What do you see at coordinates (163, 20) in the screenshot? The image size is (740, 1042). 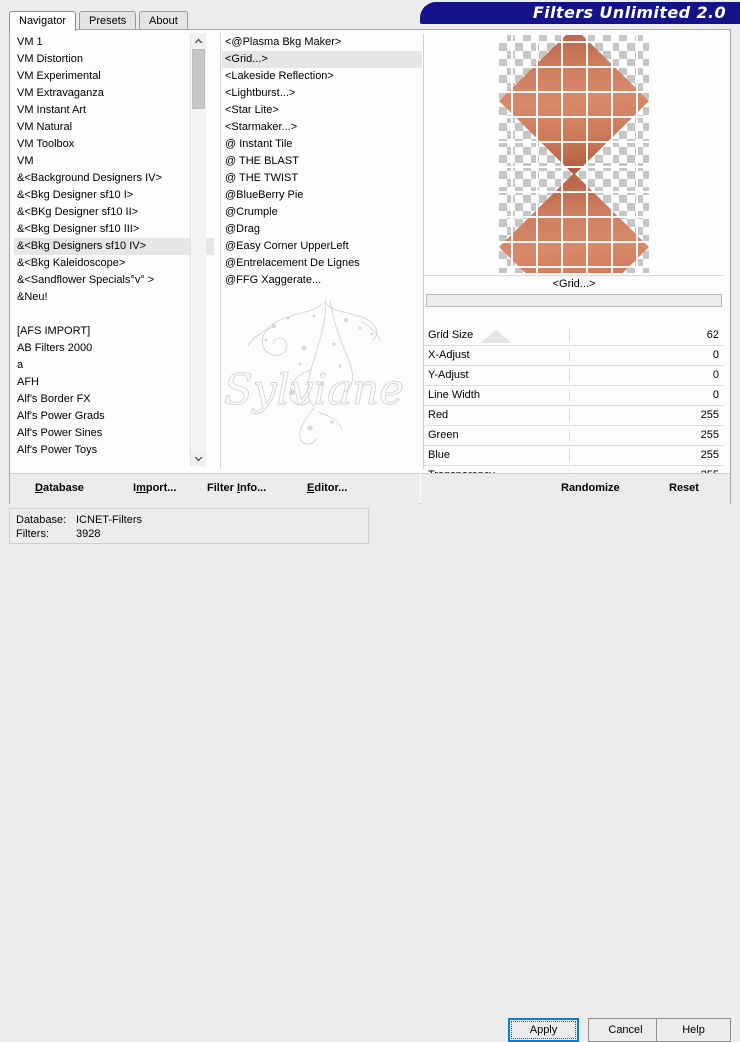 I see `tab-about: About` at bounding box center [163, 20].